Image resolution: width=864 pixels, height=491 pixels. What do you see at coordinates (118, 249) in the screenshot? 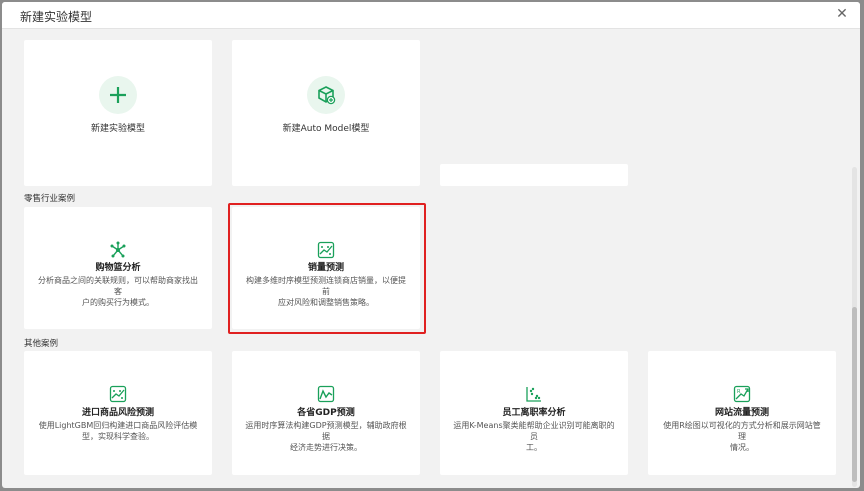
I see `network-icon` at bounding box center [118, 249].